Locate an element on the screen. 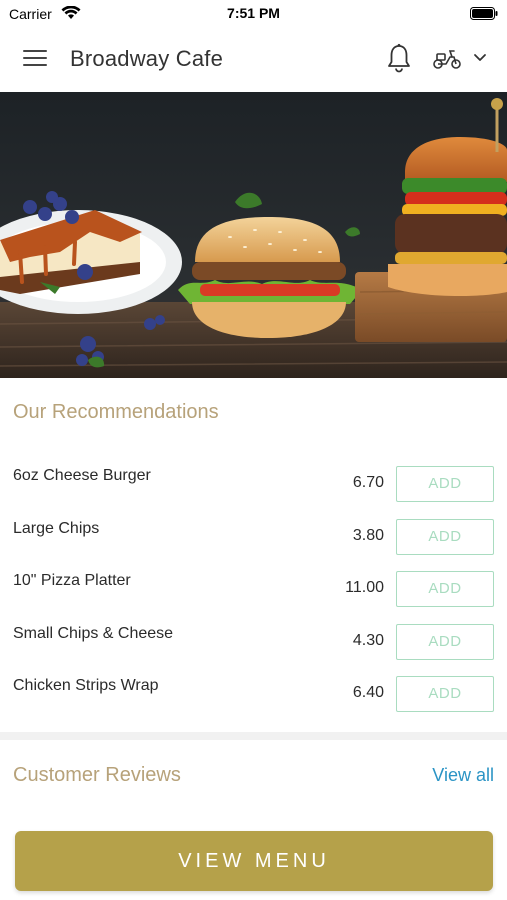 The width and height of the screenshot is (507, 900). battery-icon is located at coordinates (484, 13).